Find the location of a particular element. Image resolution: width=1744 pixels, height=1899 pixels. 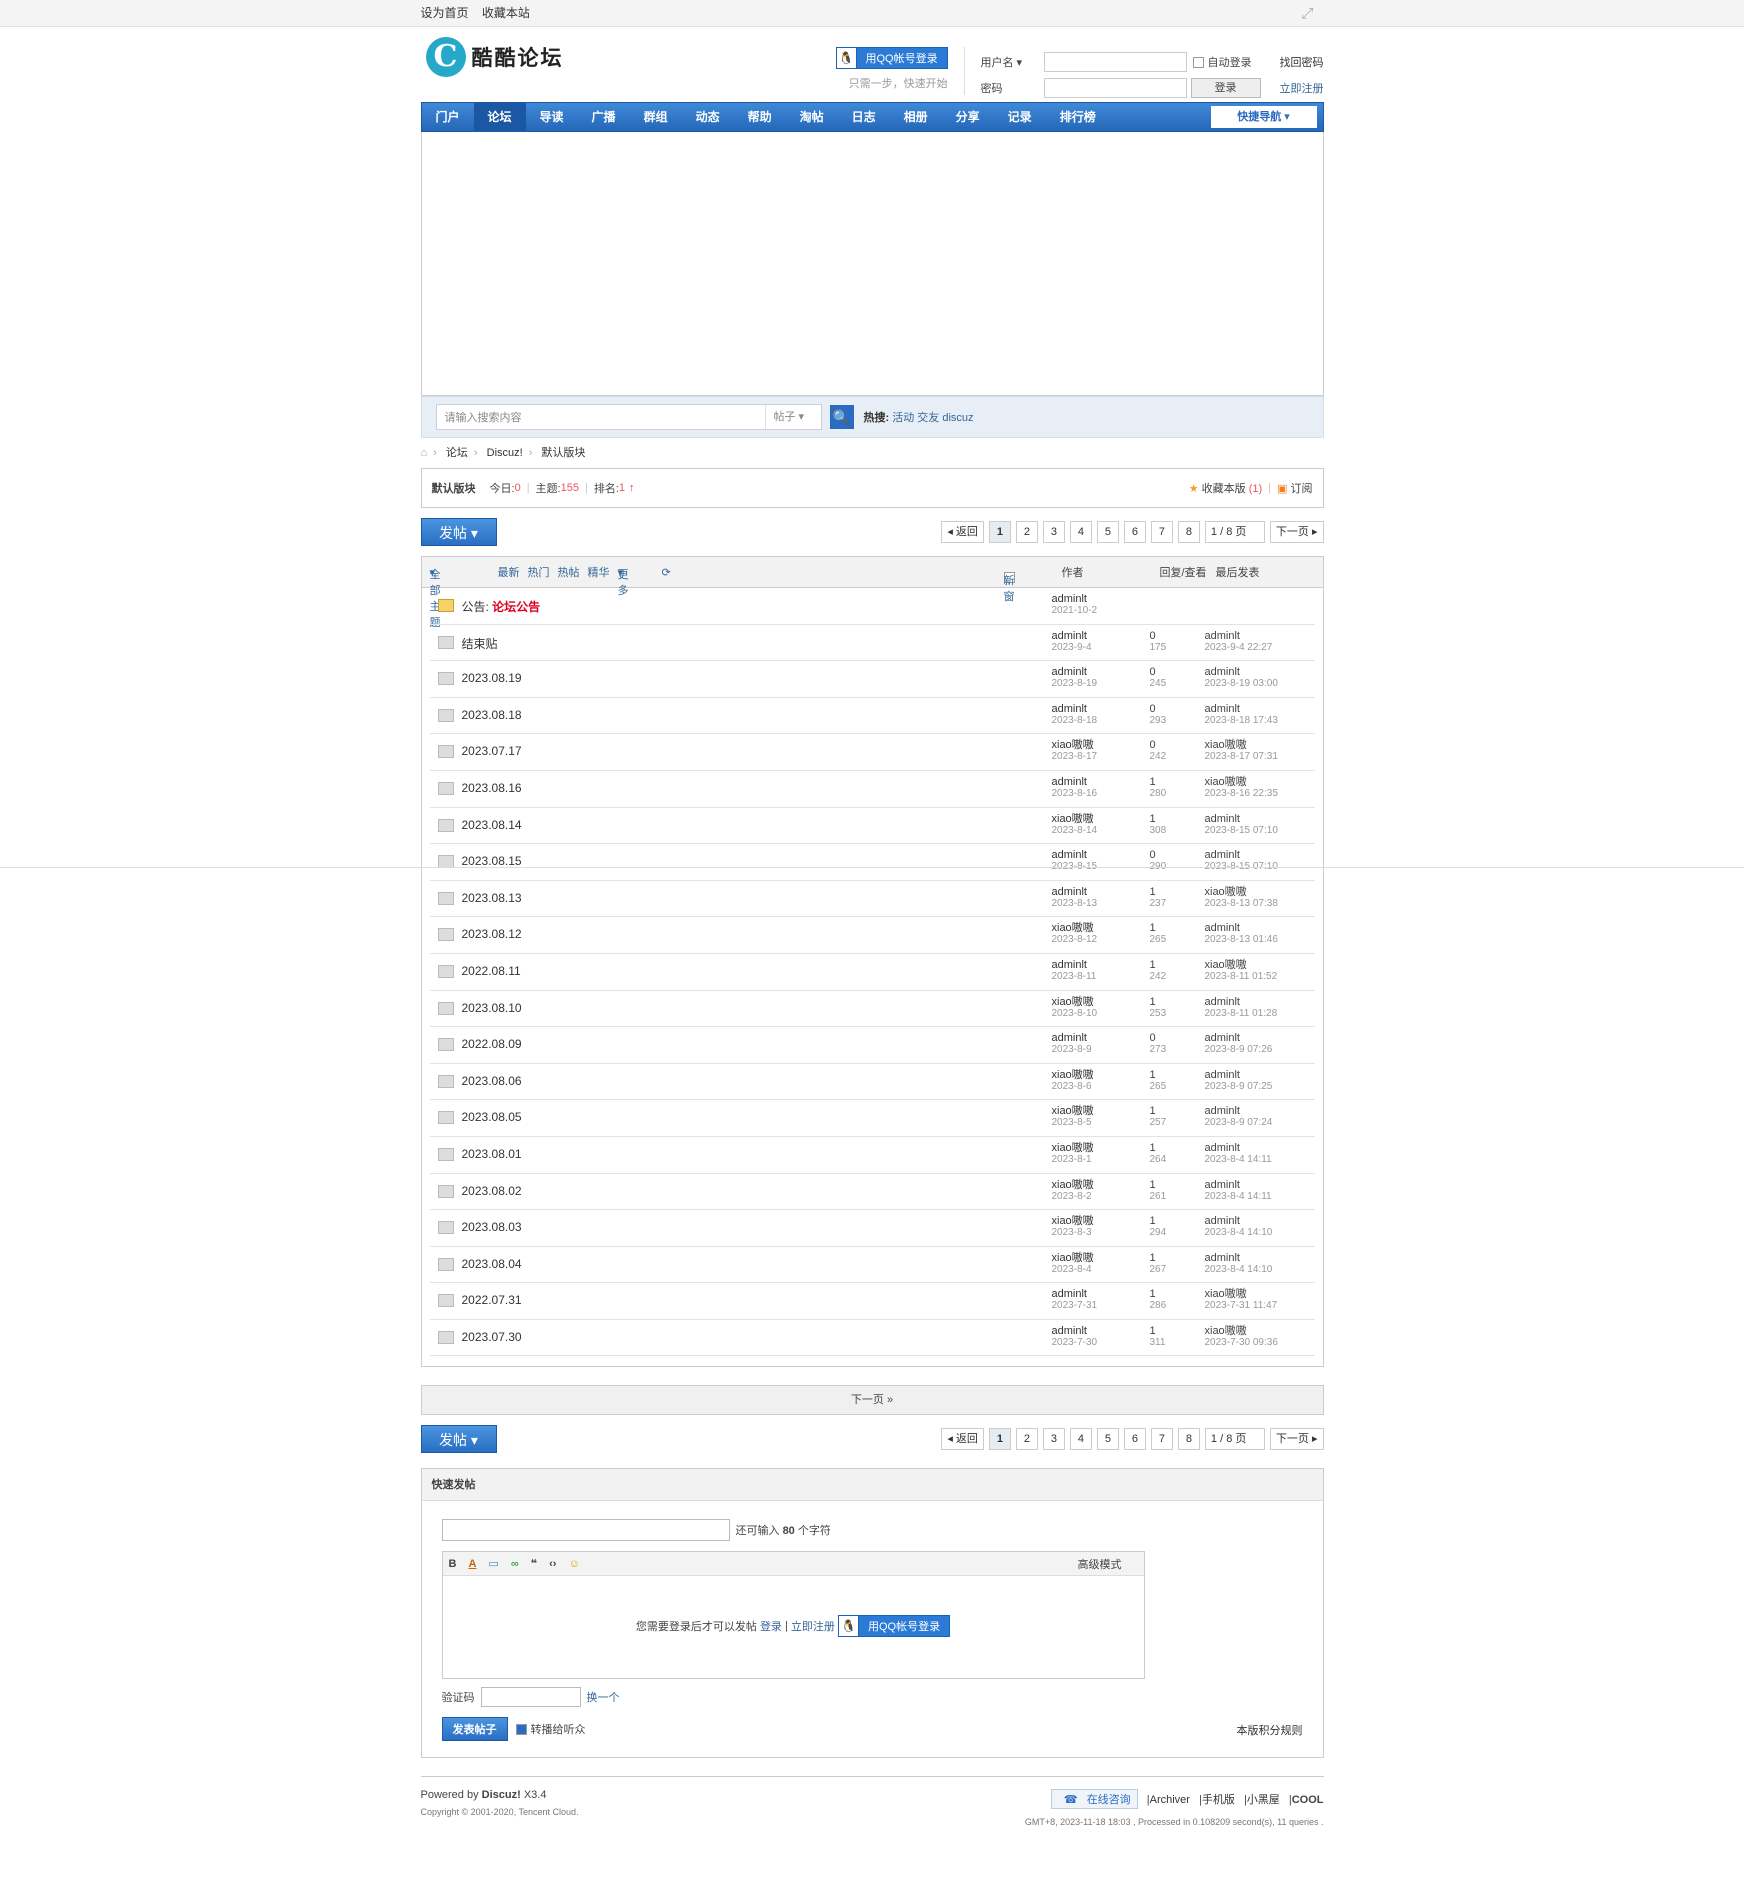

subscribe-button: ▣ 订阅 is located at coordinates (1294, 488).